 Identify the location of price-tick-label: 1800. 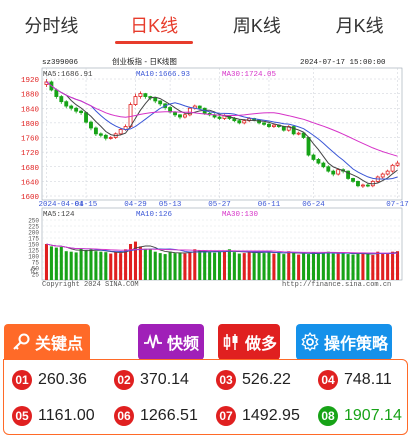
(30, 125).